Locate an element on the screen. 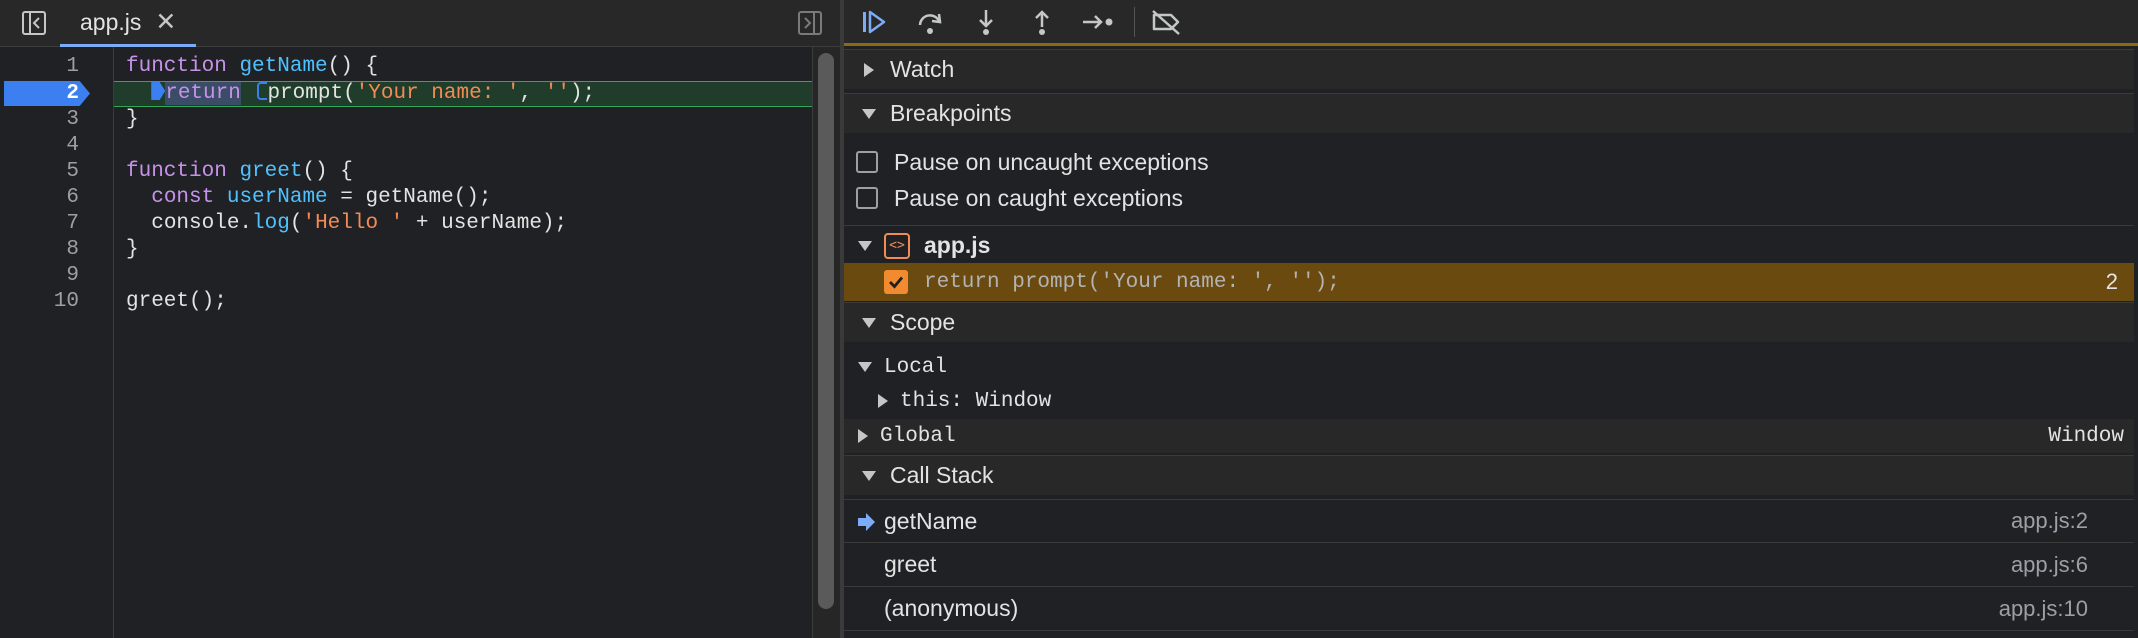  tab-app-js: app.js ✕ is located at coordinates (128, 23).